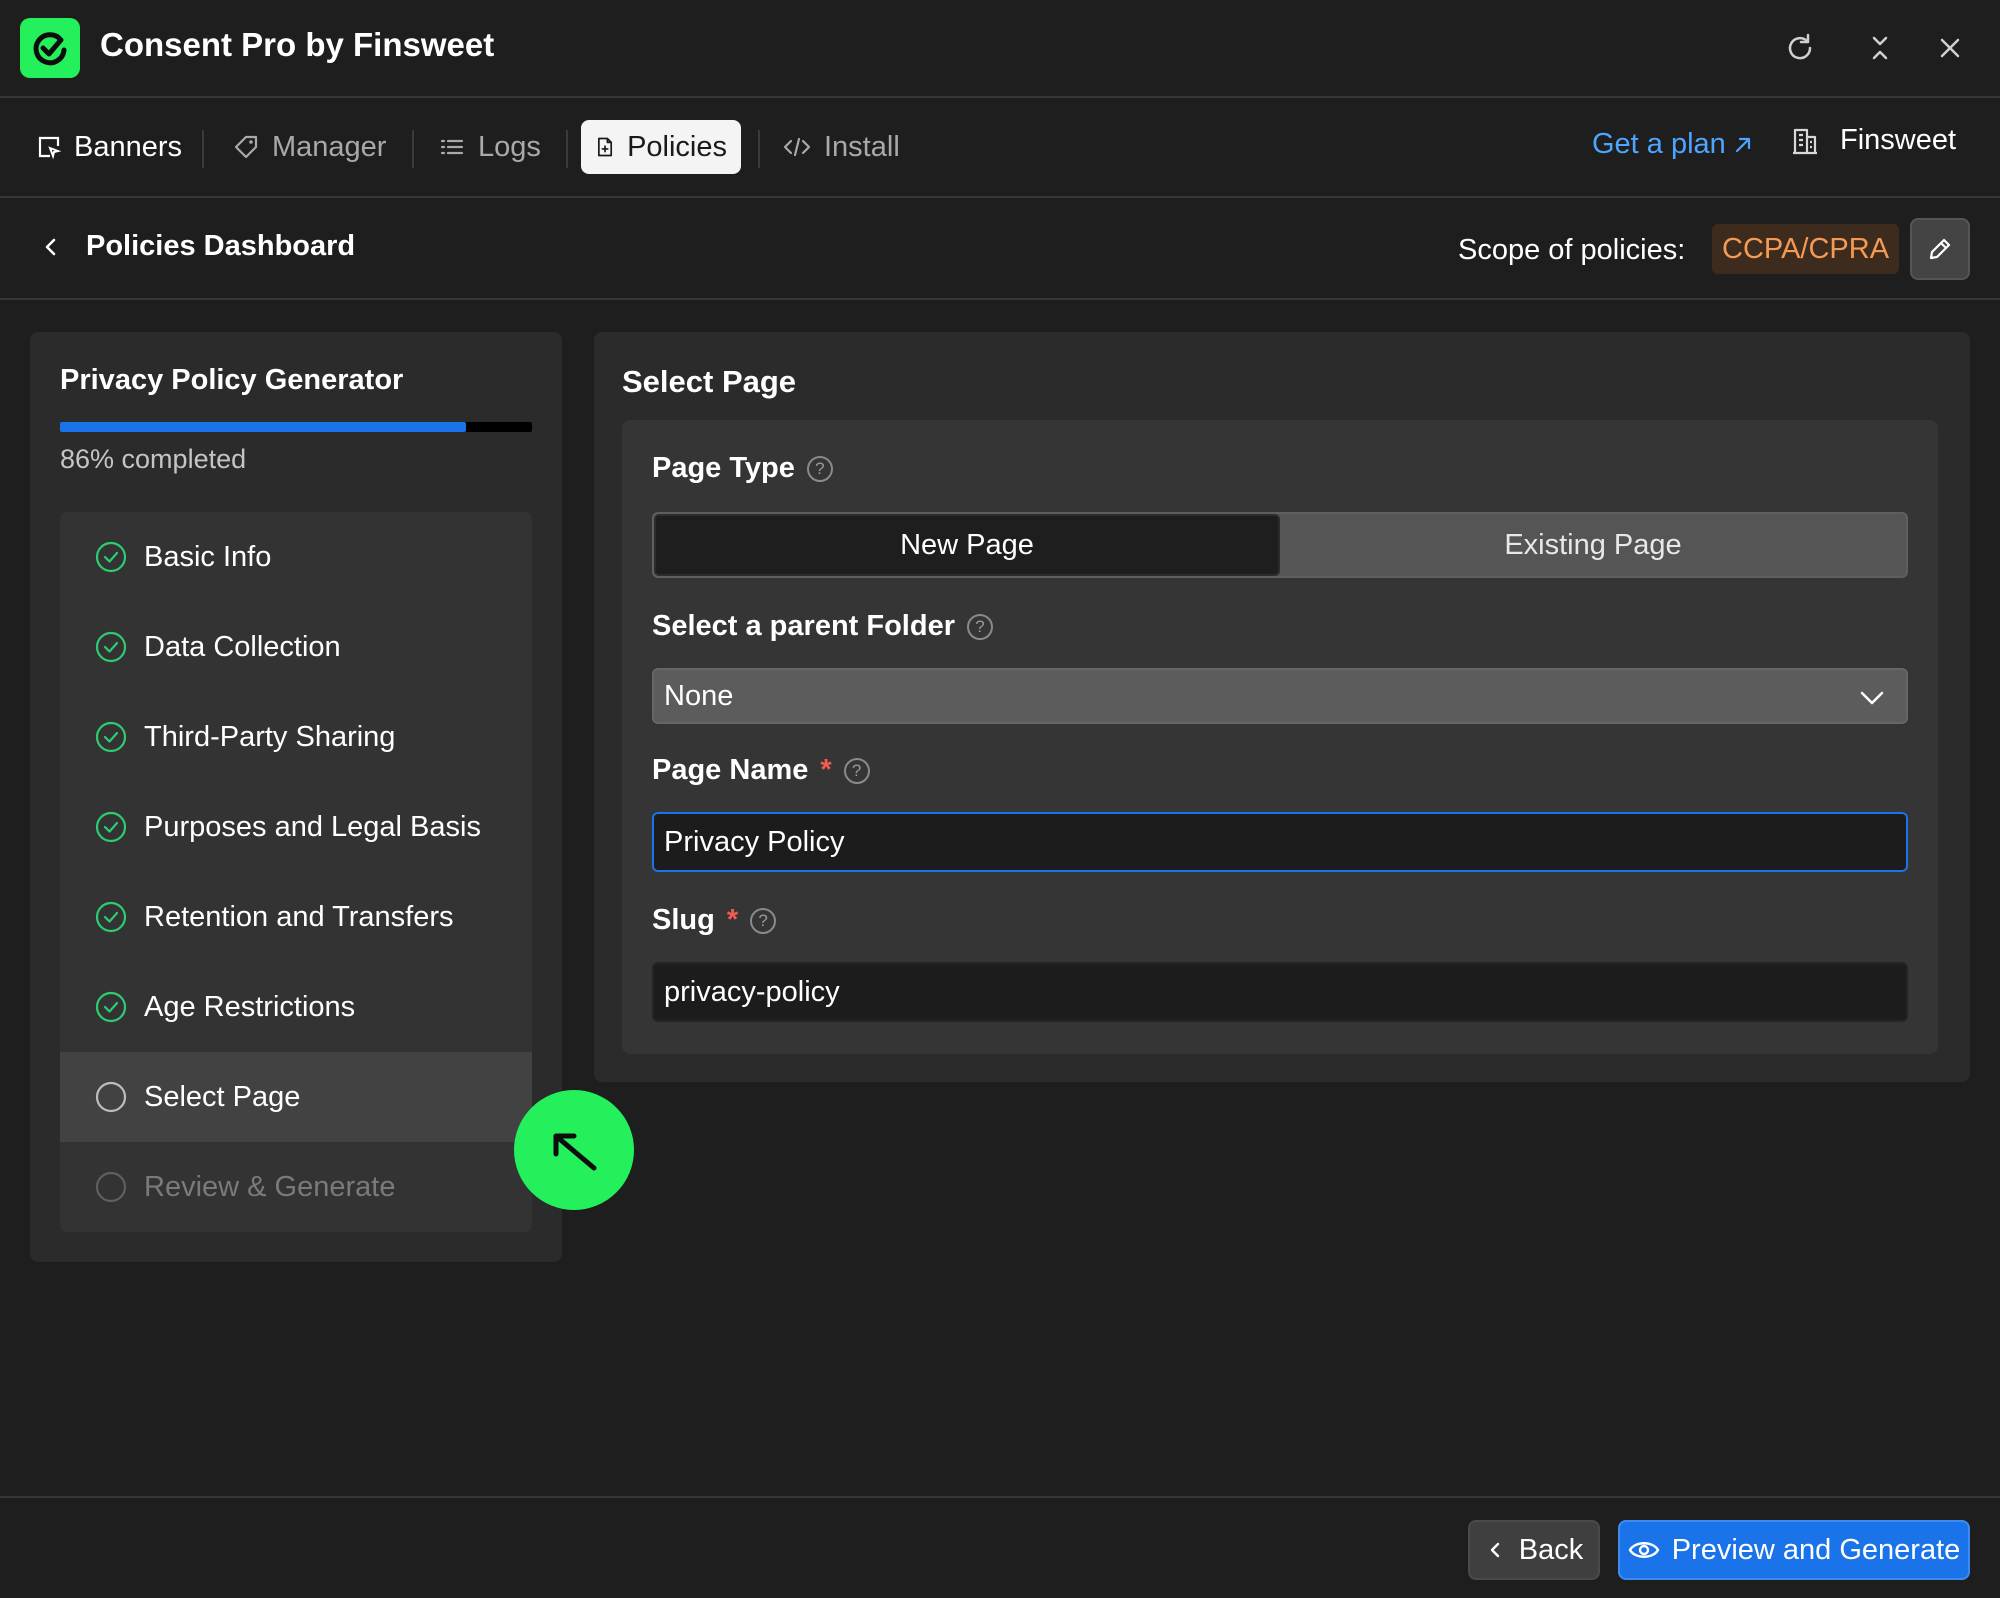 This screenshot has width=2000, height=1598. I want to click on step-review-generate: Review & Generate, so click(296, 1187).